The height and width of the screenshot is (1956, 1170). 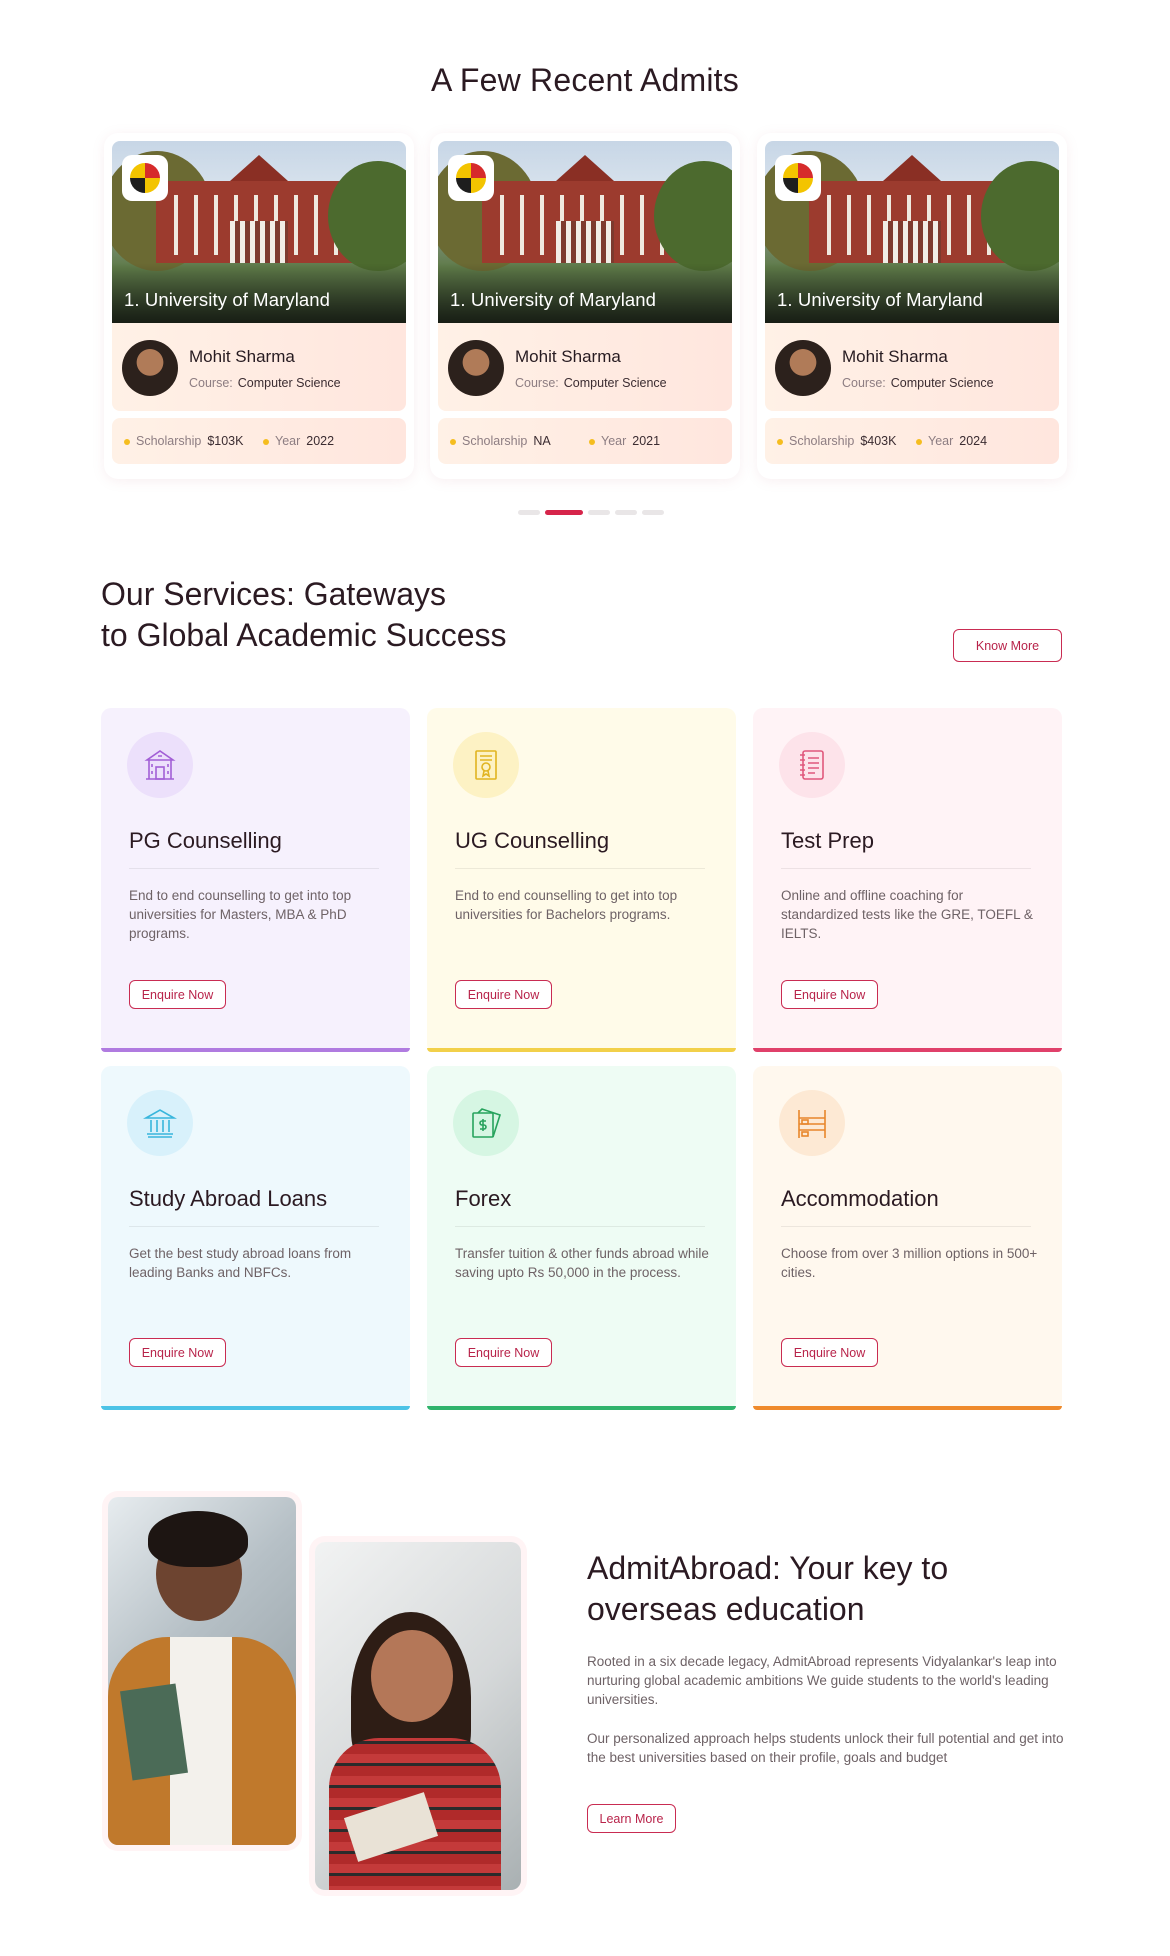 What do you see at coordinates (160, 1123) in the screenshot?
I see `bank-icon` at bounding box center [160, 1123].